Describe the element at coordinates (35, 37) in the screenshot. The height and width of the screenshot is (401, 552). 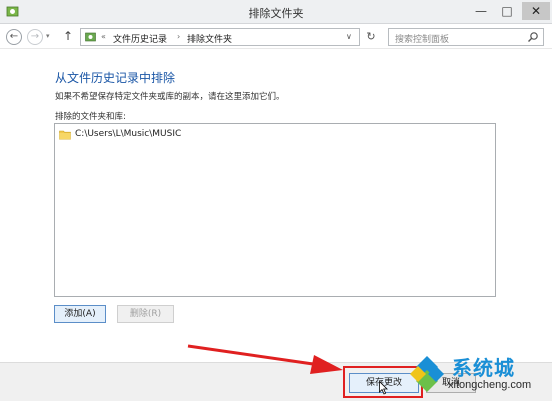
I see `forward-button: →` at that location.